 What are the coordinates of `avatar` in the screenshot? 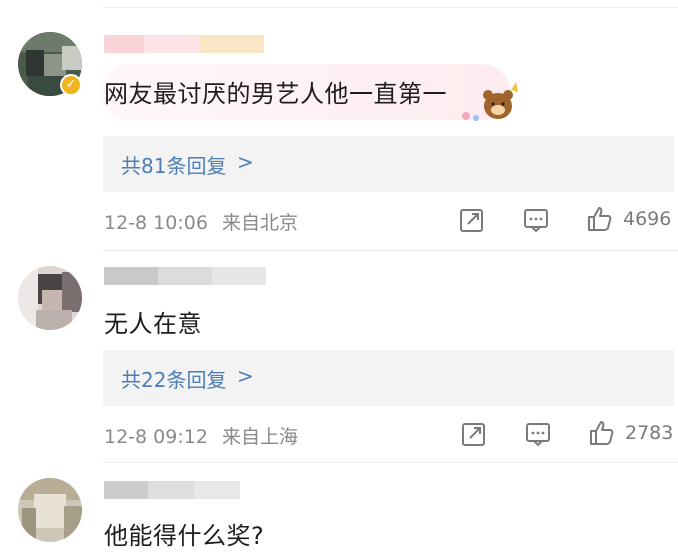 It's located at (50, 510).